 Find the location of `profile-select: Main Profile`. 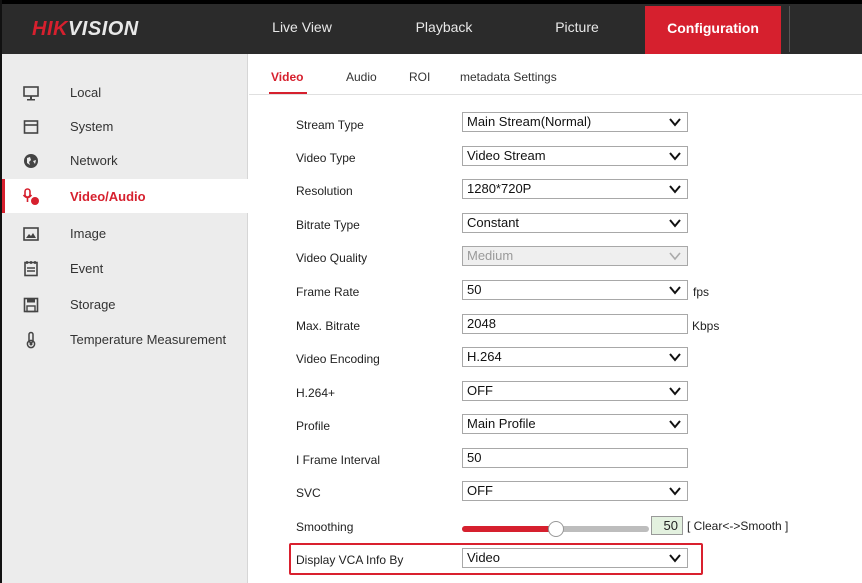

profile-select: Main Profile is located at coordinates (575, 424).